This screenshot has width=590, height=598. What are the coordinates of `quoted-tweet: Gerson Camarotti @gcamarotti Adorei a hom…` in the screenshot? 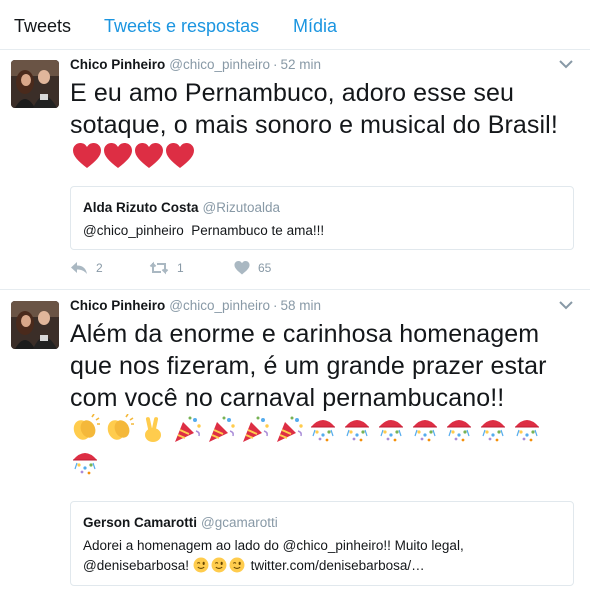 It's located at (322, 543).